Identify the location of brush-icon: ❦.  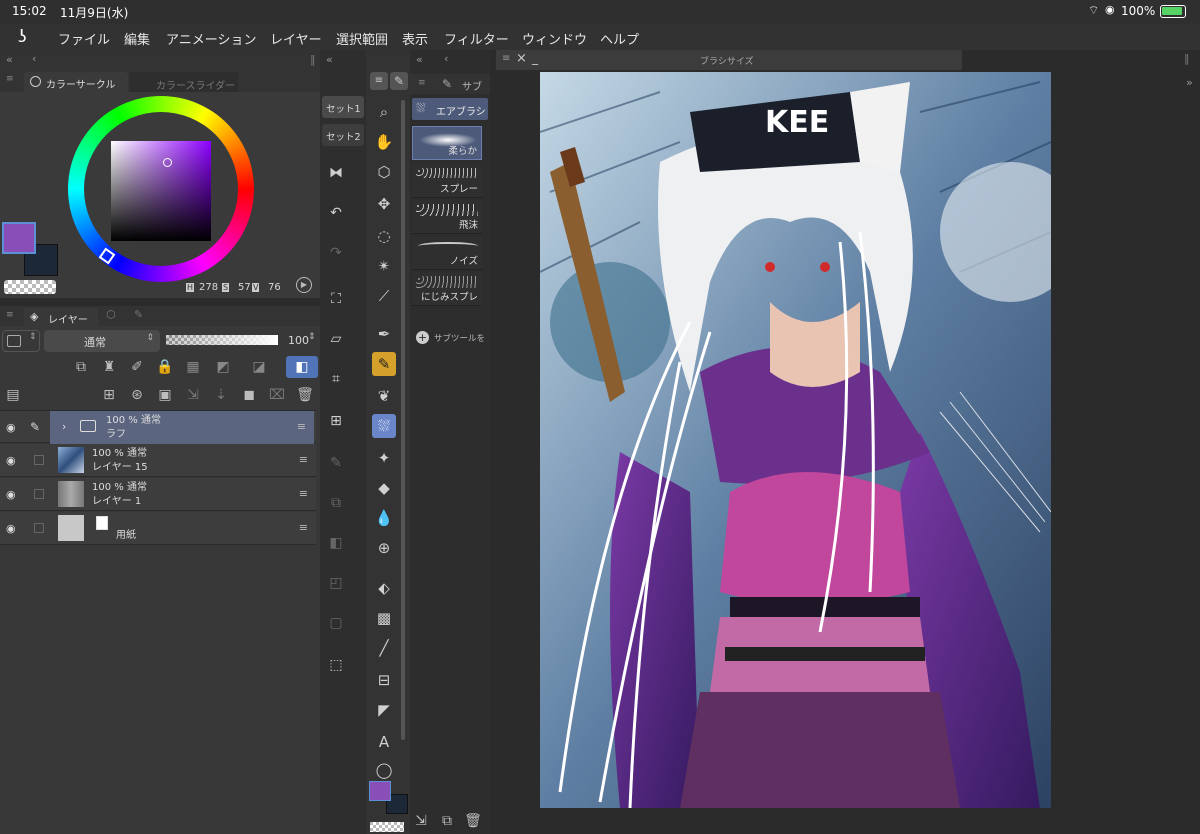
(384, 396).